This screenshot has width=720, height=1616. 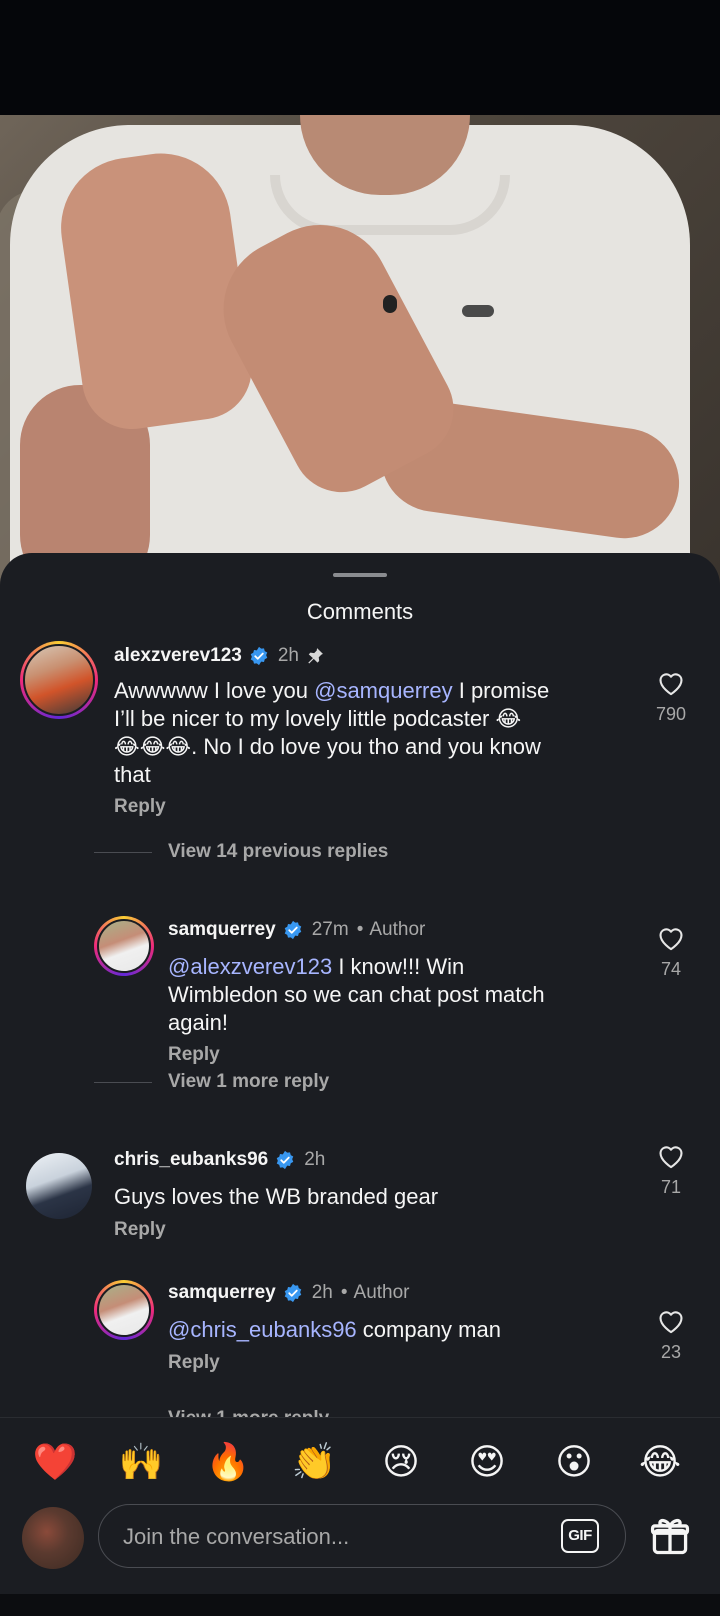 I want to click on sheet-grabber, so click(x=360, y=575).